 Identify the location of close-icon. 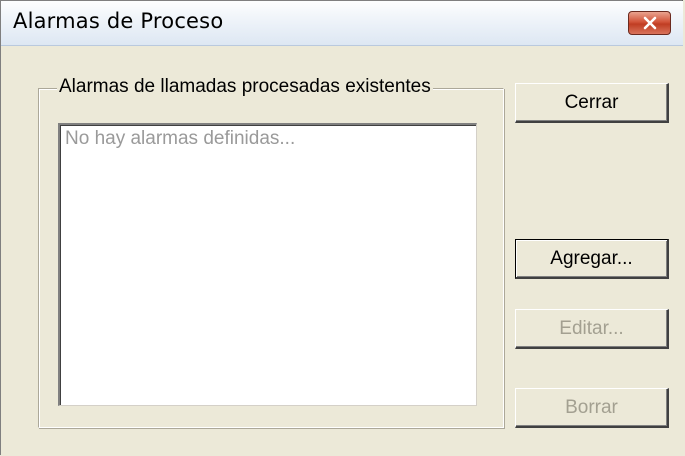
(649, 23).